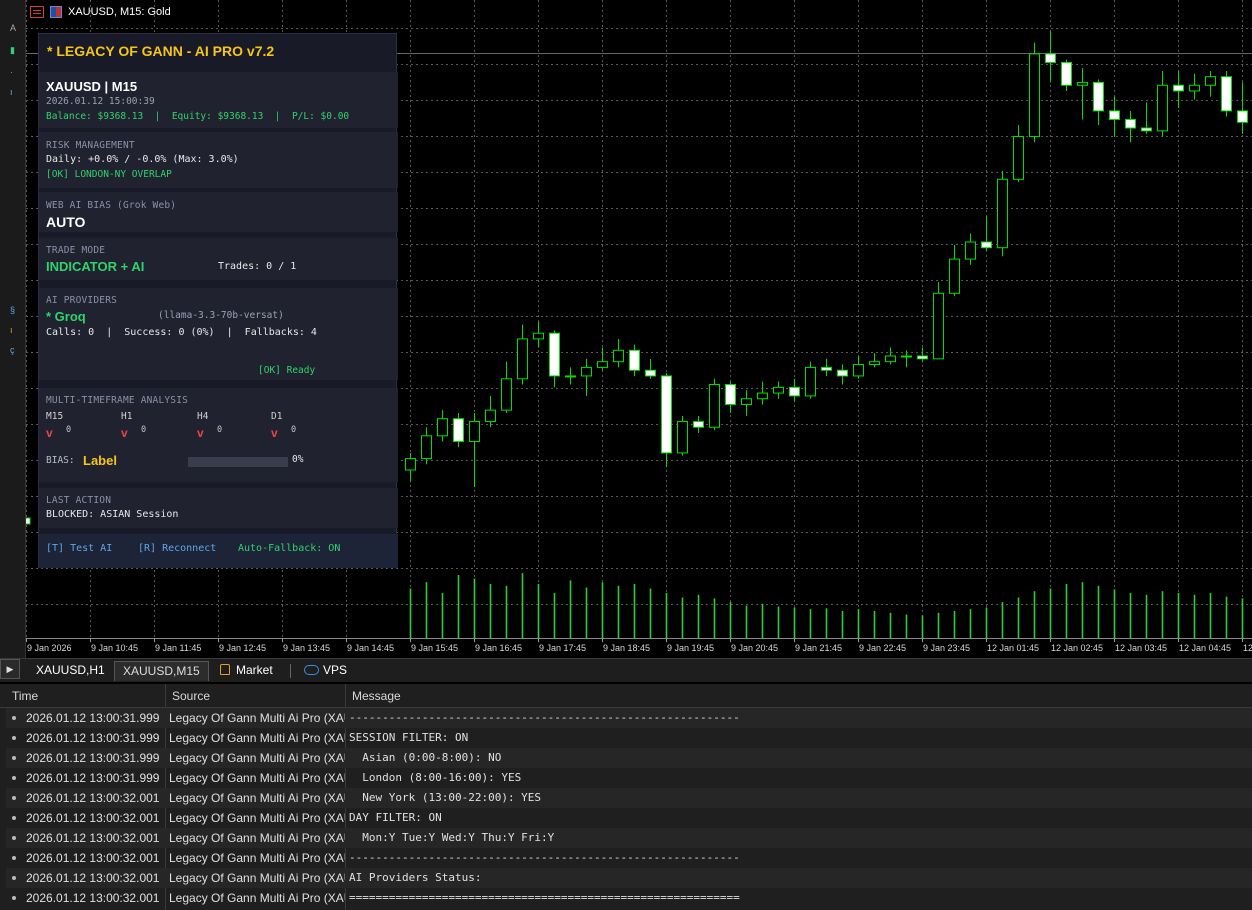  I want to click on symbol-flag-icon, so click(56, 12).